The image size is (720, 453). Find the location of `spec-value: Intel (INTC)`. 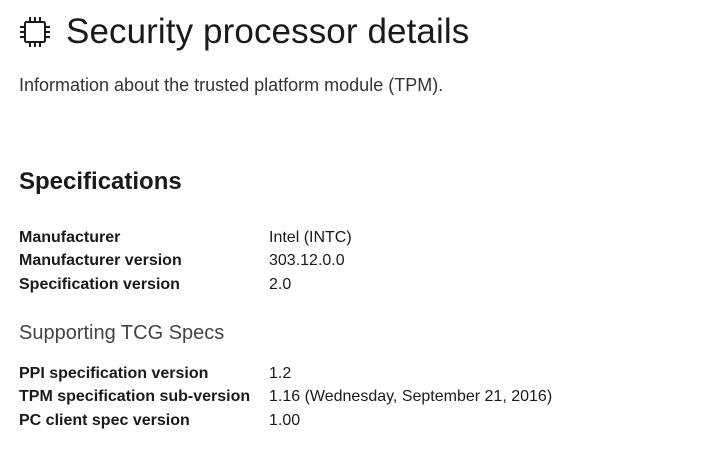

spec-value: Intel (INTC) is located at coordinates (310, 237).